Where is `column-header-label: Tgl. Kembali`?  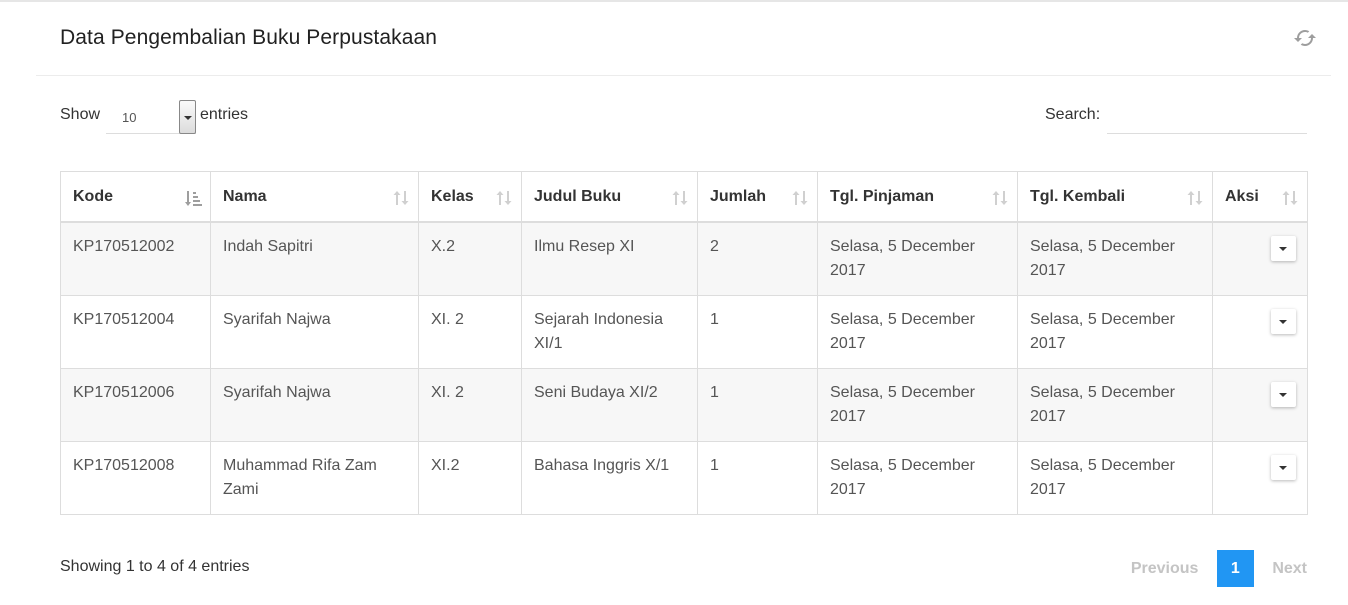 column-header-label: Tgl. Kembali is located at coordinates (1078, 196).